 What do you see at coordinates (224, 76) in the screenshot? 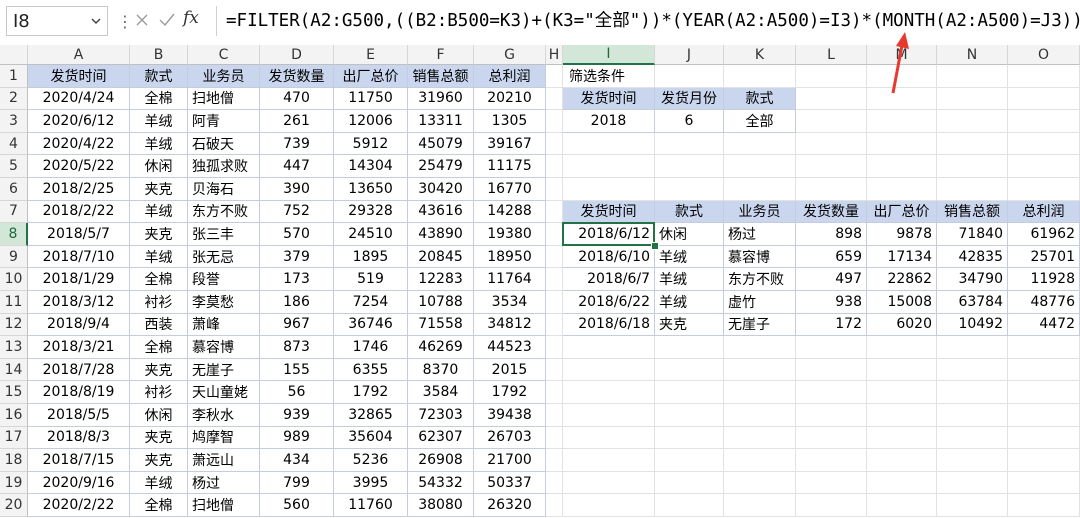
I see `source-table-header: 业务员` at bounding box center [224, 76].